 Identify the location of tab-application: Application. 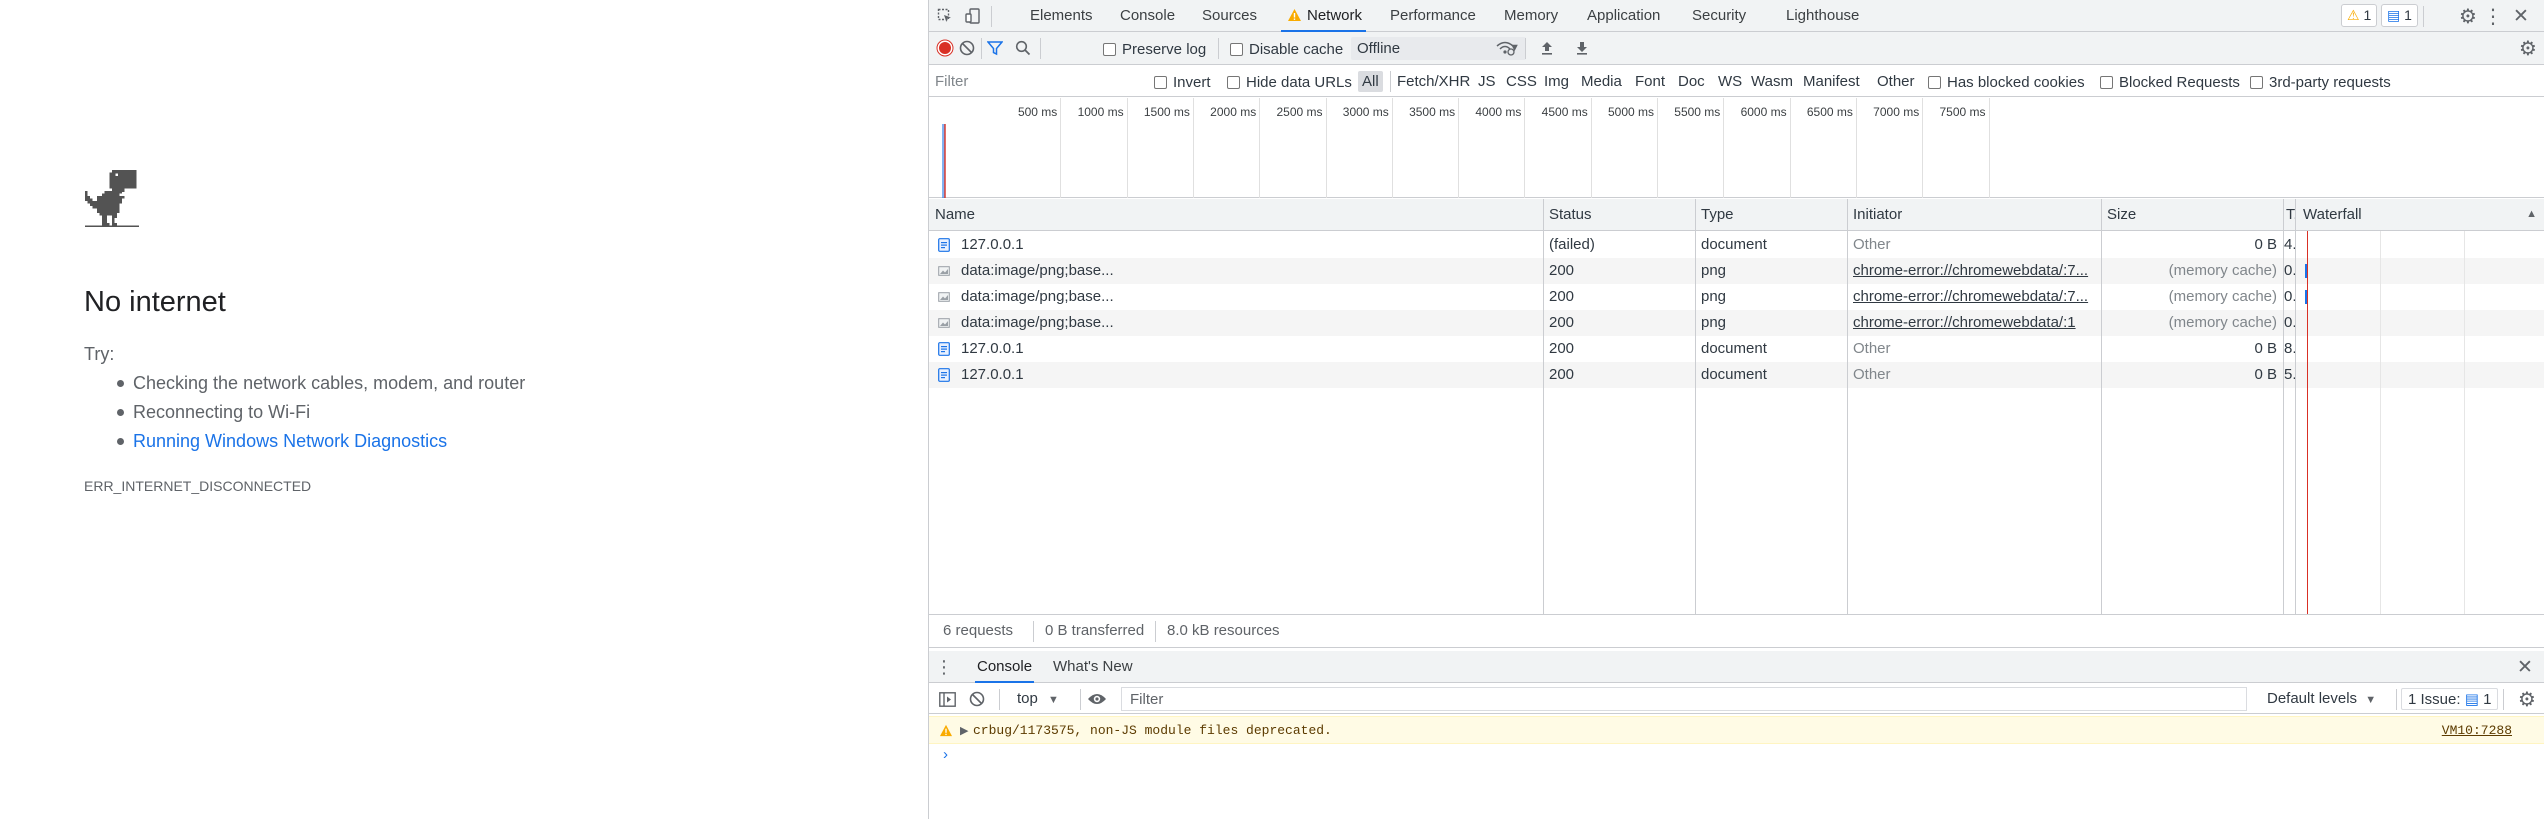
(1623, 16).